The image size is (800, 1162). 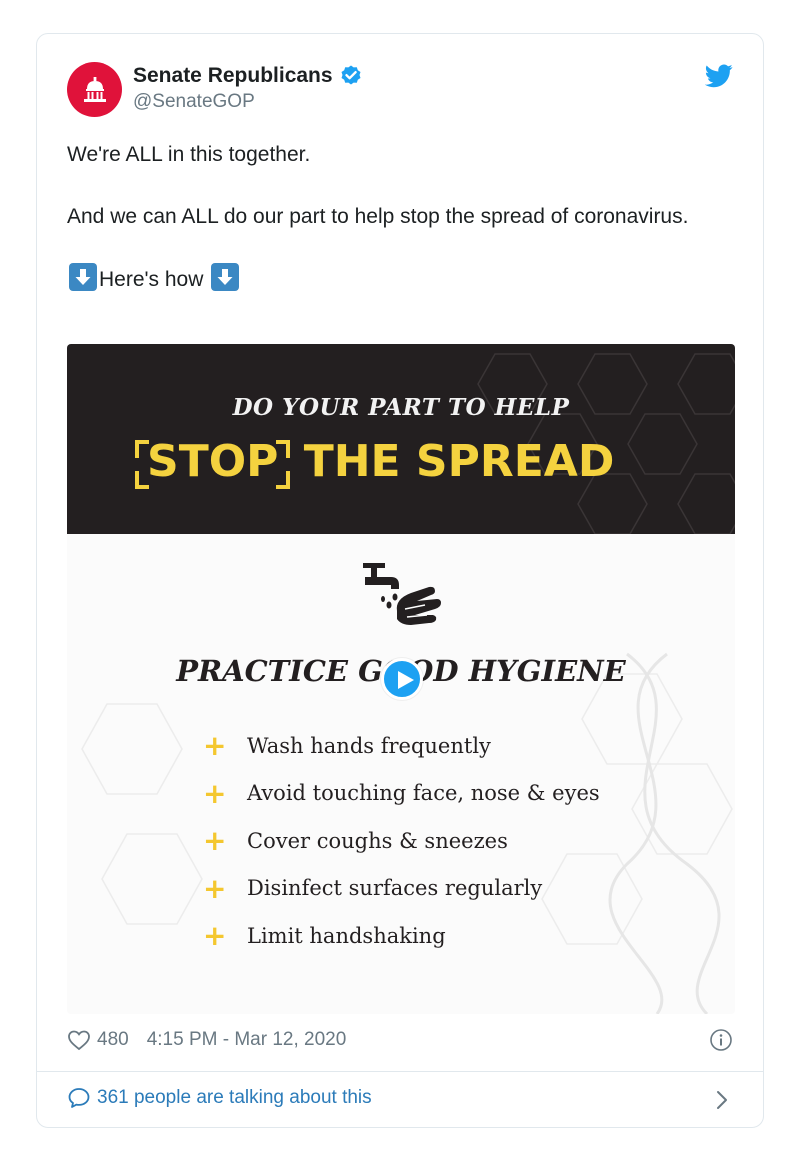 What do you see at coordinates (423, 793) in the screenshot?
I see `tip-text: Avoid touching face, nose & eyes` at bounding box center [423, 793].